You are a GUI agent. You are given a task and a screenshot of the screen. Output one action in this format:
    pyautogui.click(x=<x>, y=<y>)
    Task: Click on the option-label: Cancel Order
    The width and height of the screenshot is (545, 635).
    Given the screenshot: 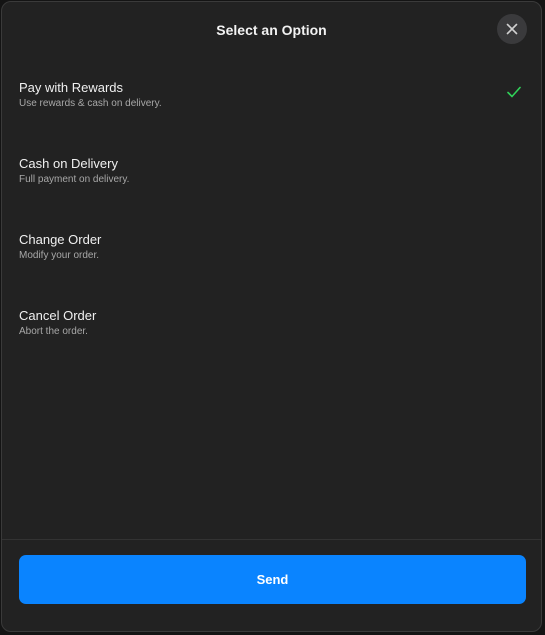 What is the action you would take?
    pyautogui.click(x=58, y=315)
    